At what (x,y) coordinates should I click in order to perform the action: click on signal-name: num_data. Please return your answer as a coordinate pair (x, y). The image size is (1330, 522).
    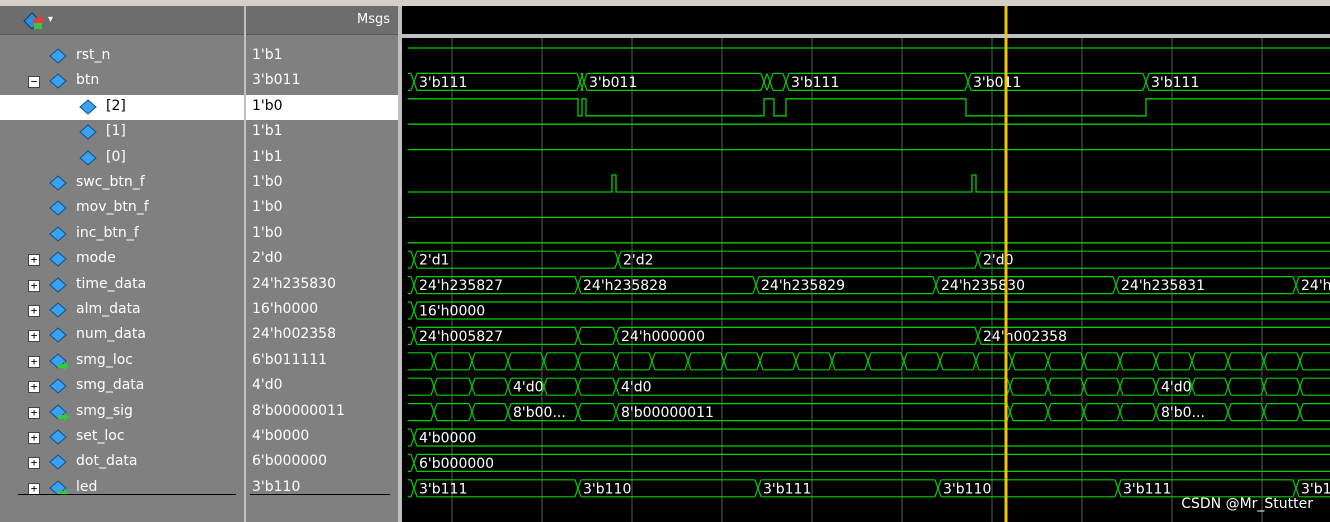
    Looking at the image, I should click on (111, 334).